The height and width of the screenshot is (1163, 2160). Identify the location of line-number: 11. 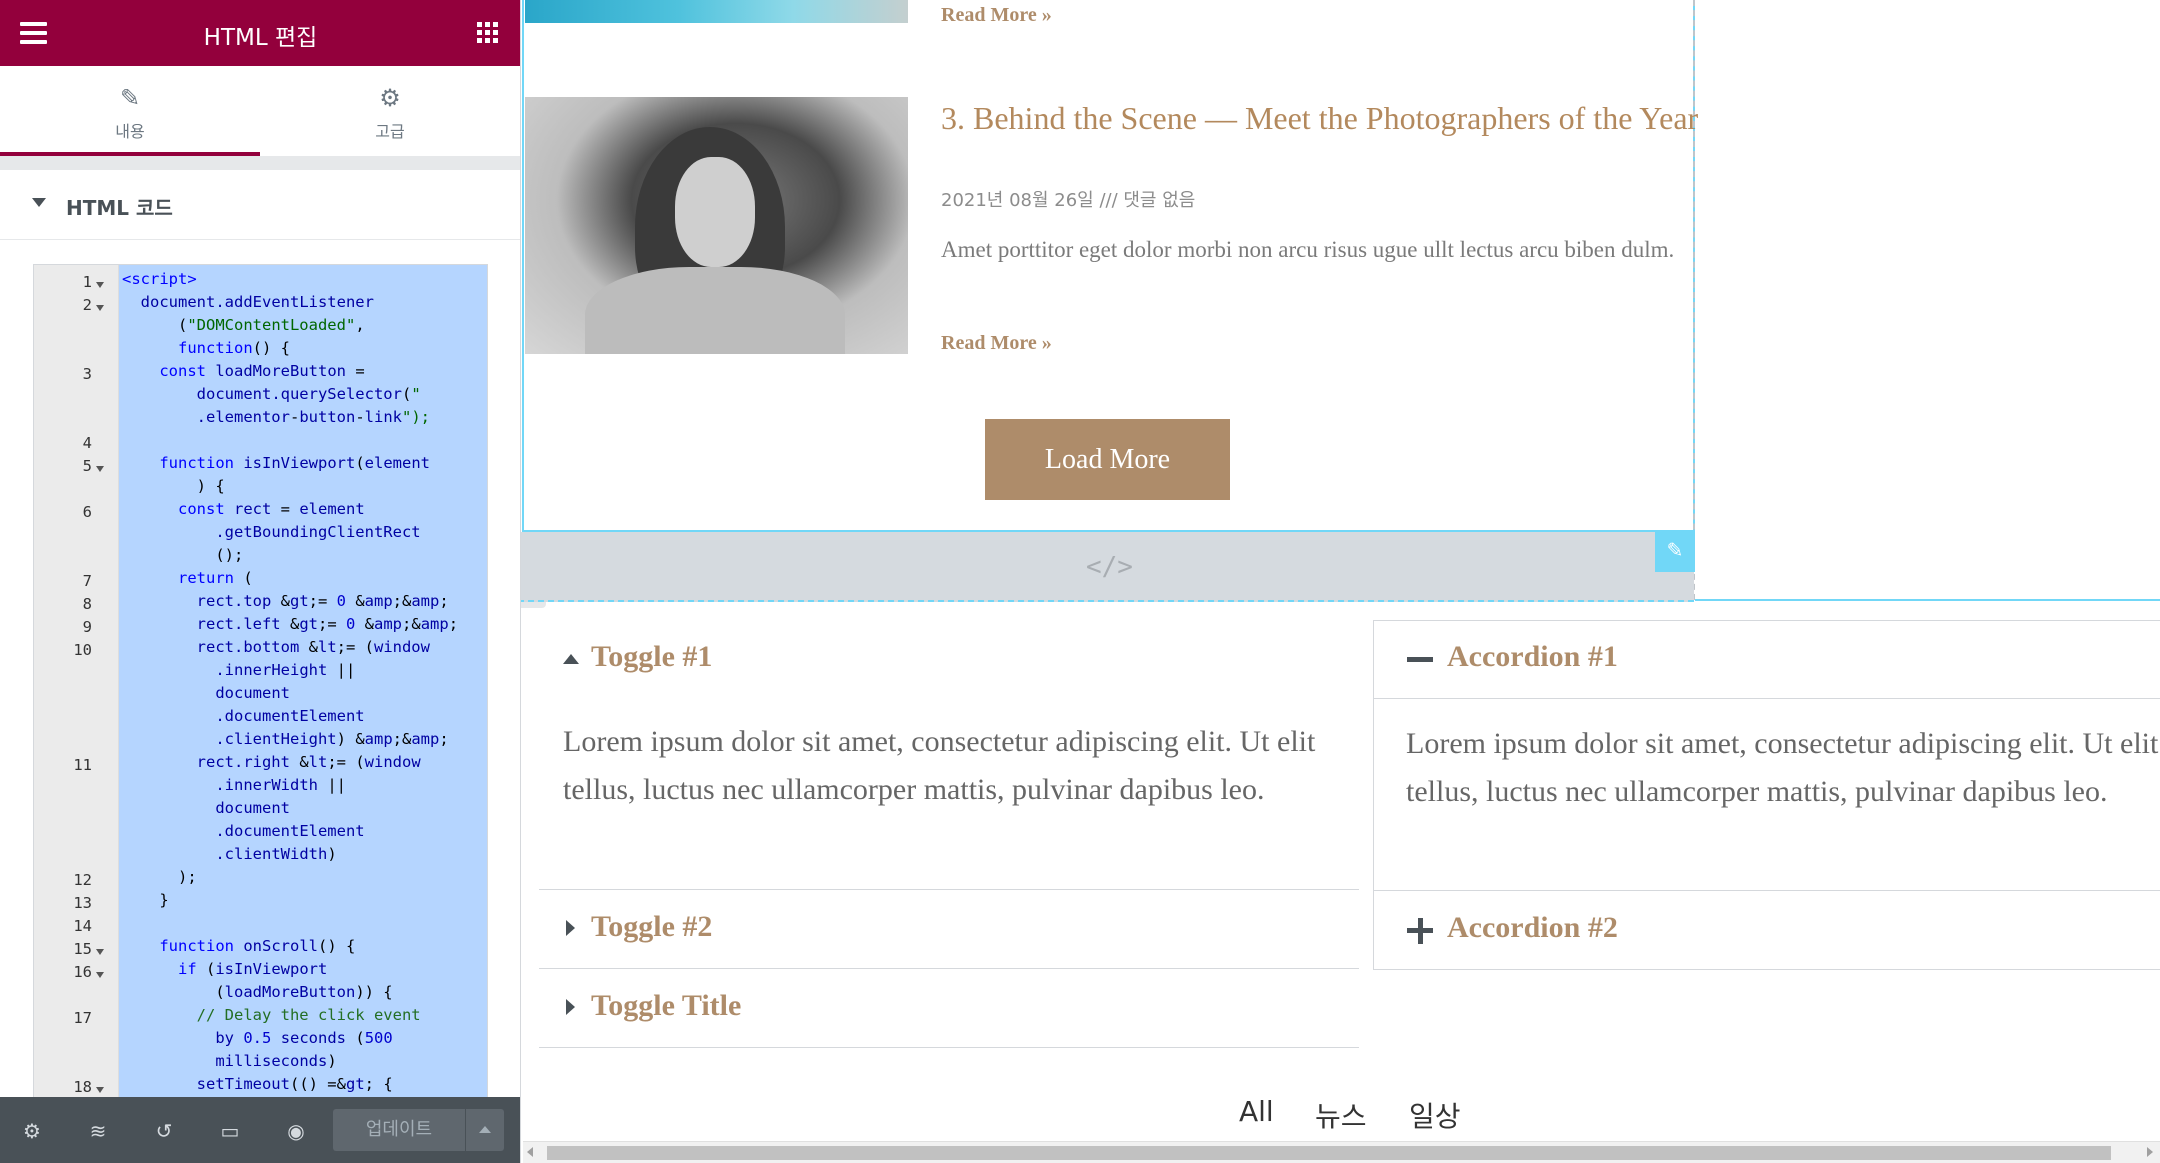
(82, 764).